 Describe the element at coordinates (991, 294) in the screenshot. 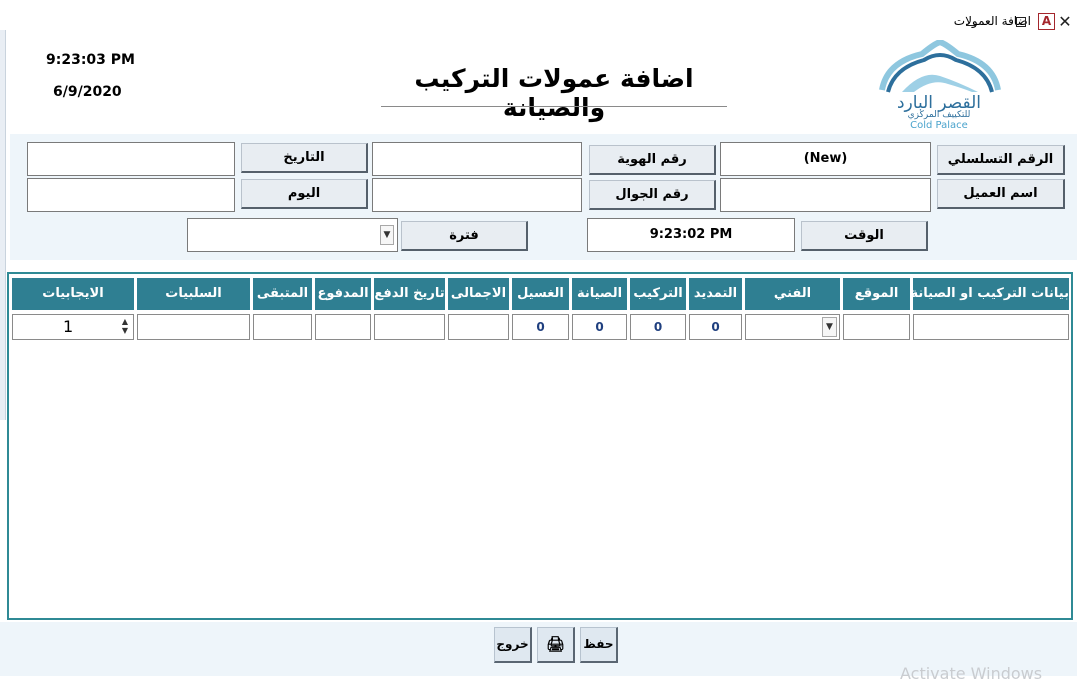

I see `col-header-details: بيانات التركيب او الصيانة` at that location.